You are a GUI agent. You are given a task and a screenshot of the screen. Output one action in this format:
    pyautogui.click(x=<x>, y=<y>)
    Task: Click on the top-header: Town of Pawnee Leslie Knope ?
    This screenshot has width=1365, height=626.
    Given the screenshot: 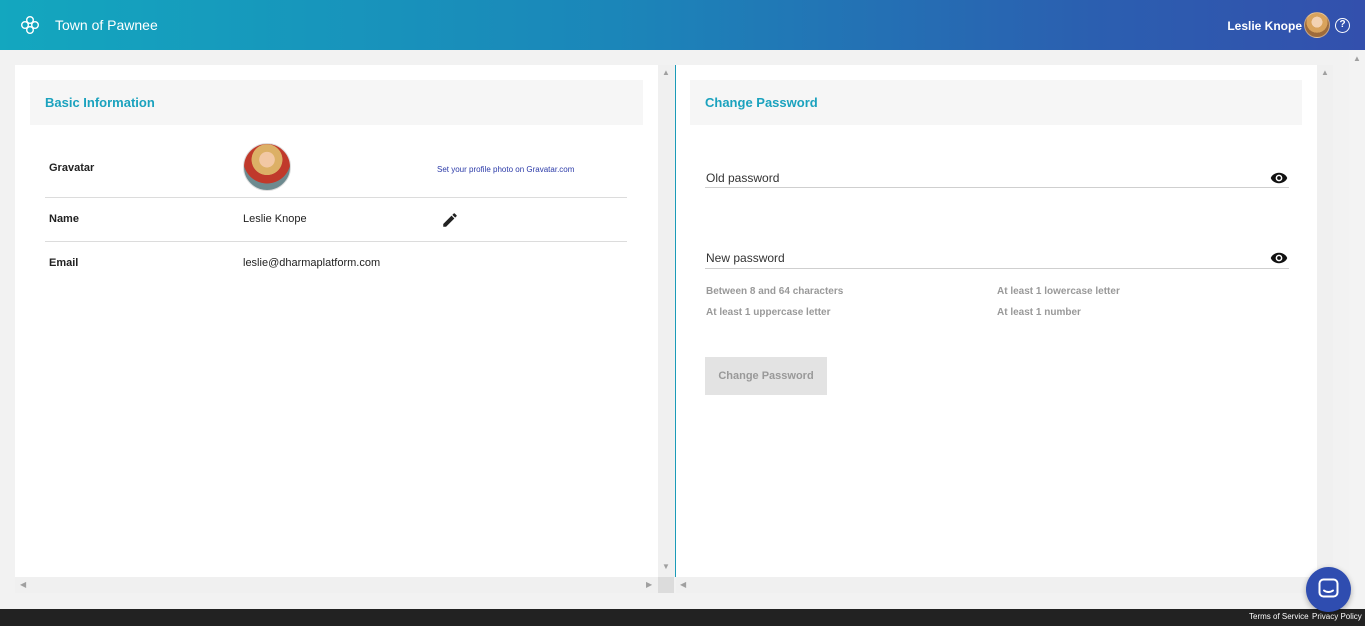 What is the action you would take?
    pyautogui.click(x=682, y=25)
    